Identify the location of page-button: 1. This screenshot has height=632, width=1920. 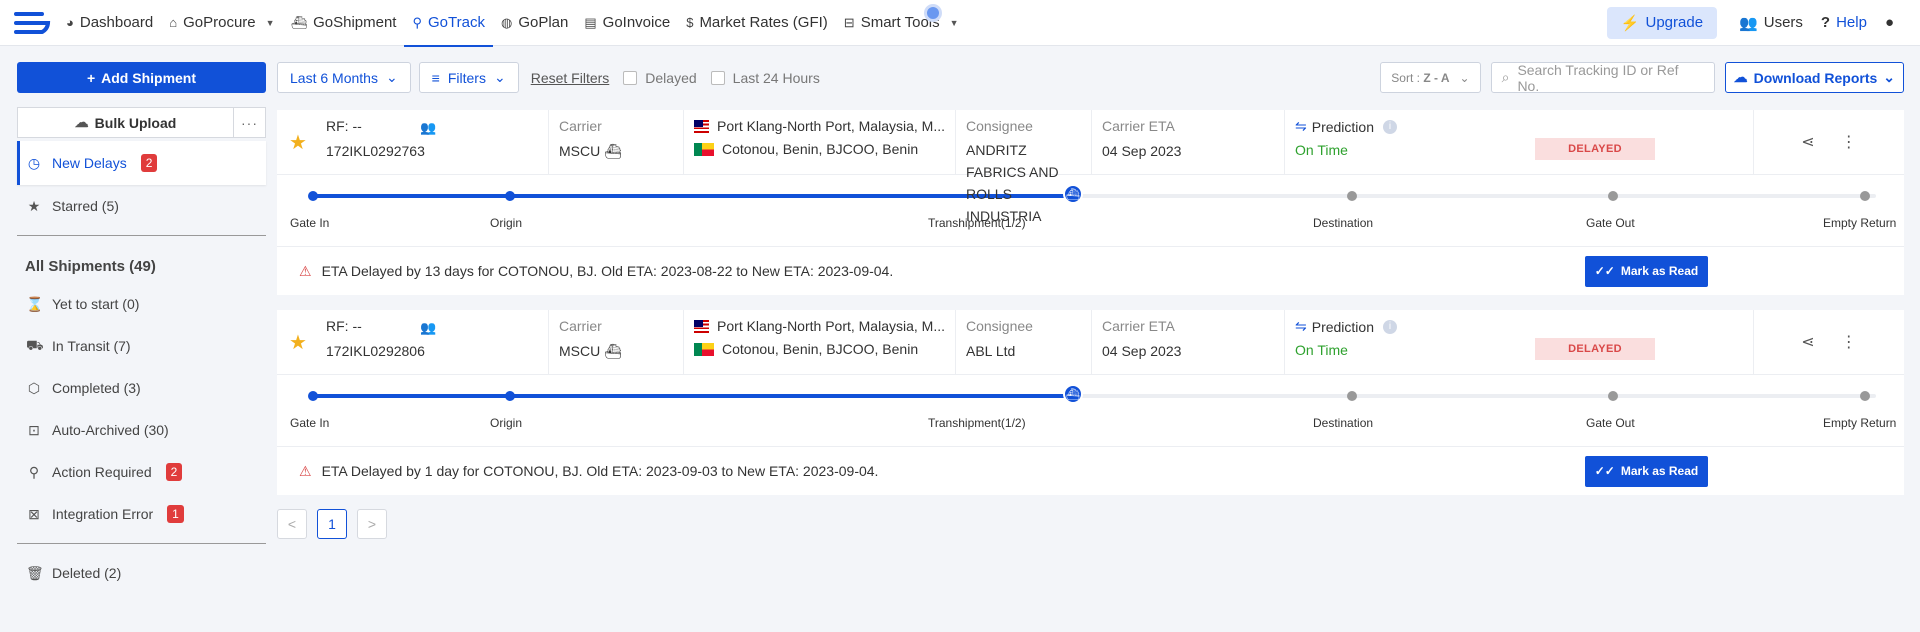
(332, 524).